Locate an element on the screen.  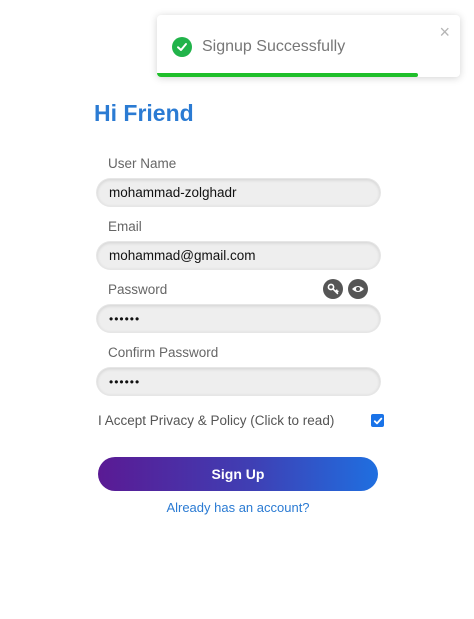
confirm-password-label: Confirm Password is located at coordinates (163, 352).